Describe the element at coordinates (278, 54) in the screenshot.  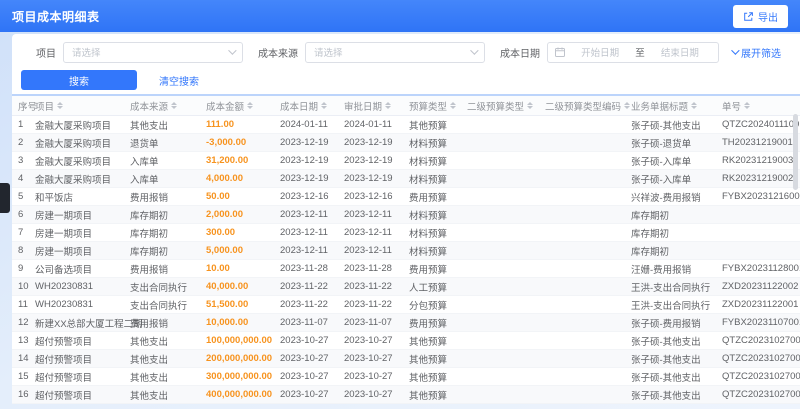
I see `source-filter-label: 成本来源` at that location.